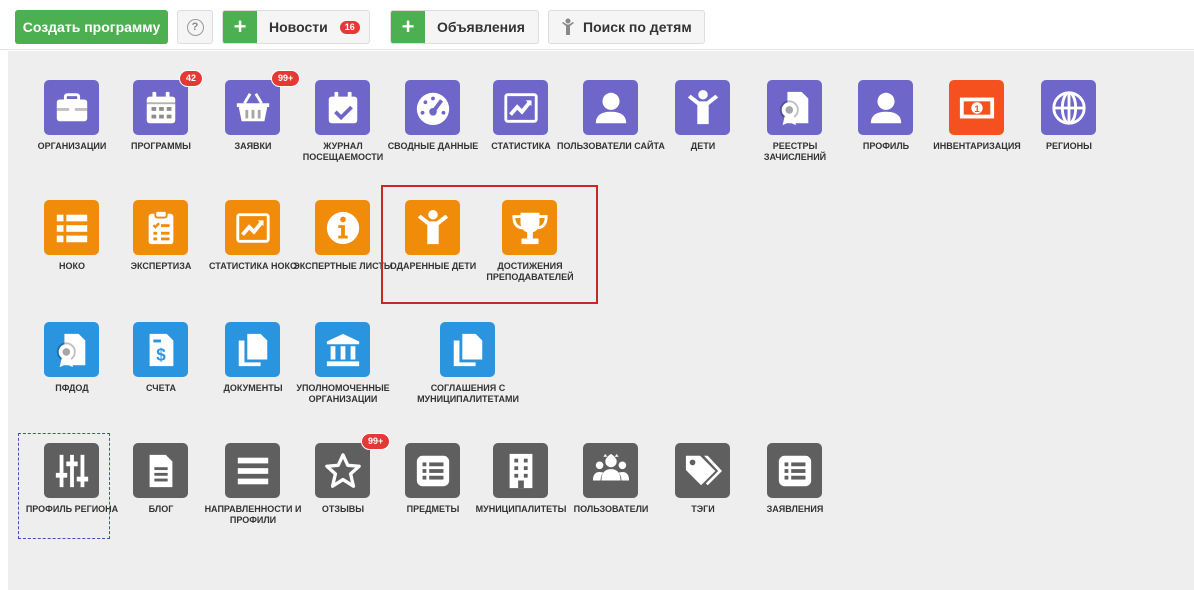 This screenshot has width=1194, height=590. Describe the element at coordinates (160, 107) in the screenshot. I see `calendar-icon` at that location.